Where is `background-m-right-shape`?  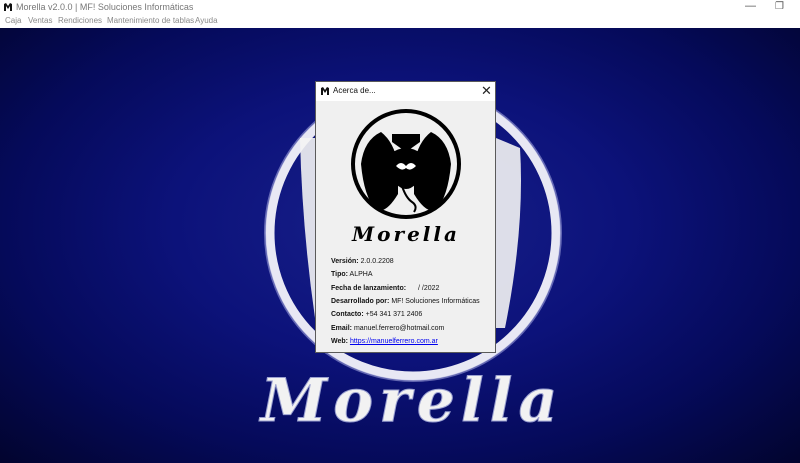 background-m-right-shape is located at coordinates (508, 233).